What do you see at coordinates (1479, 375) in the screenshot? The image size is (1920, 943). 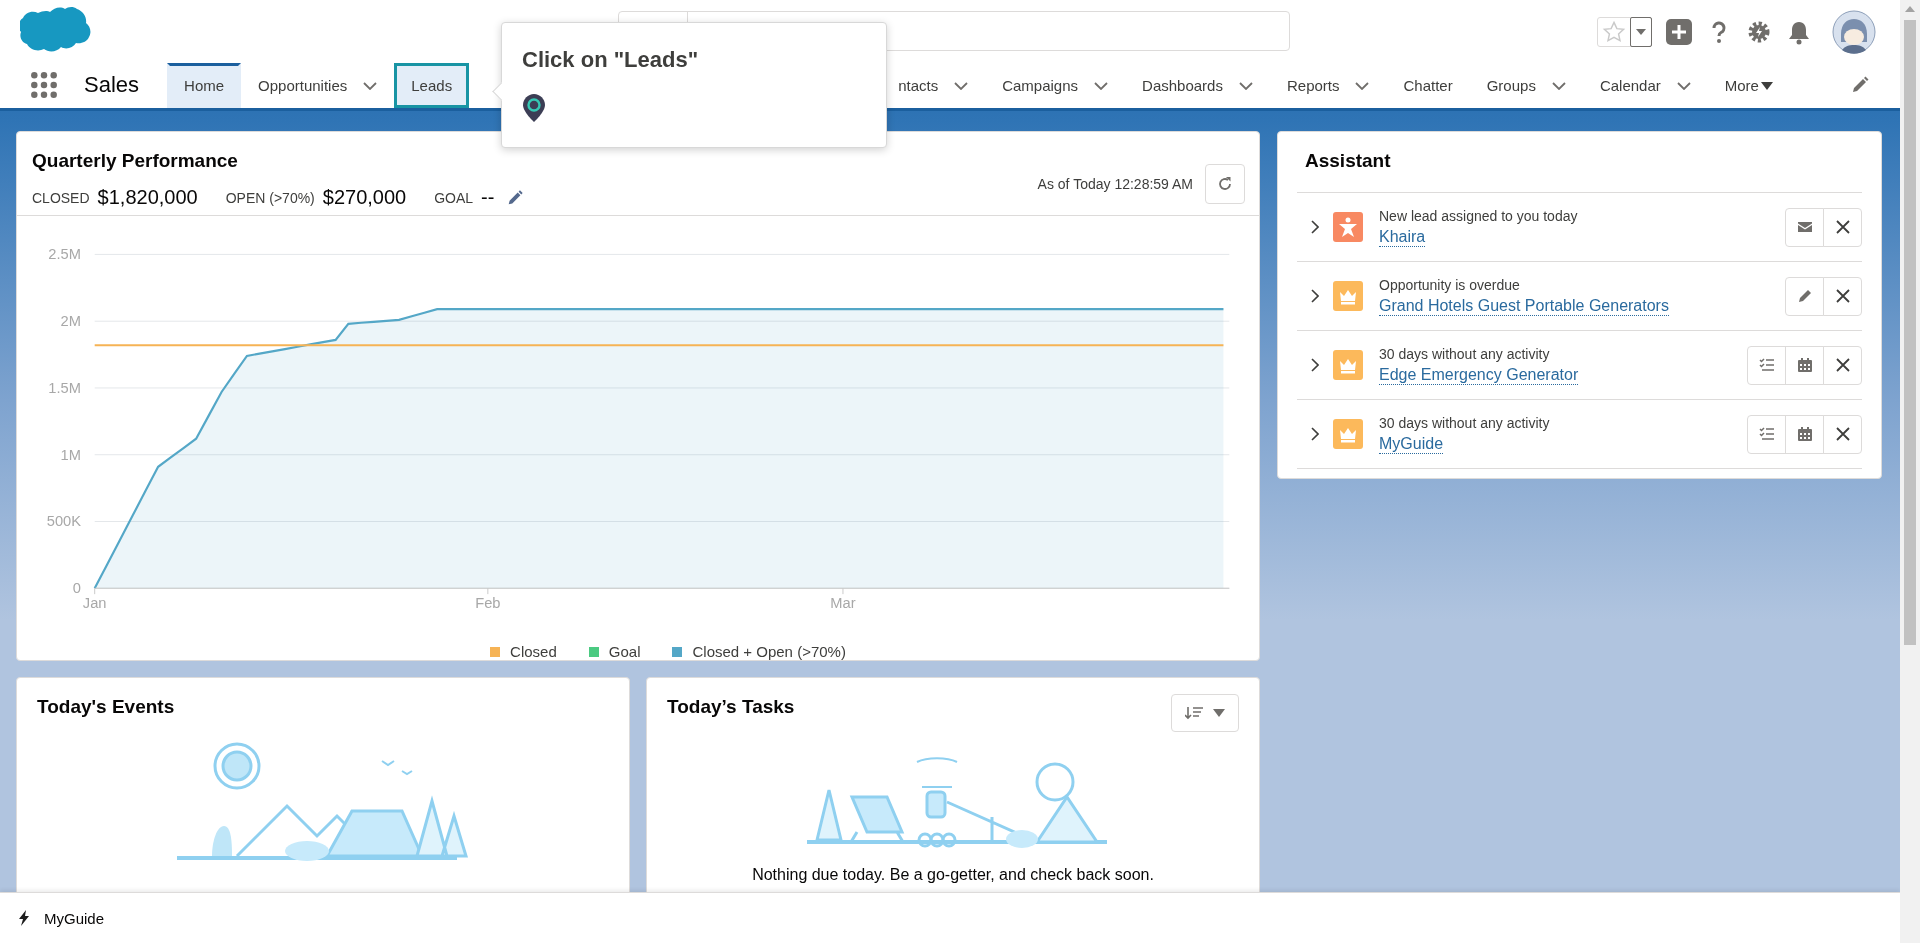 I see `record-link: Edge Emergency Generator` at bounding box center [1479, 375].